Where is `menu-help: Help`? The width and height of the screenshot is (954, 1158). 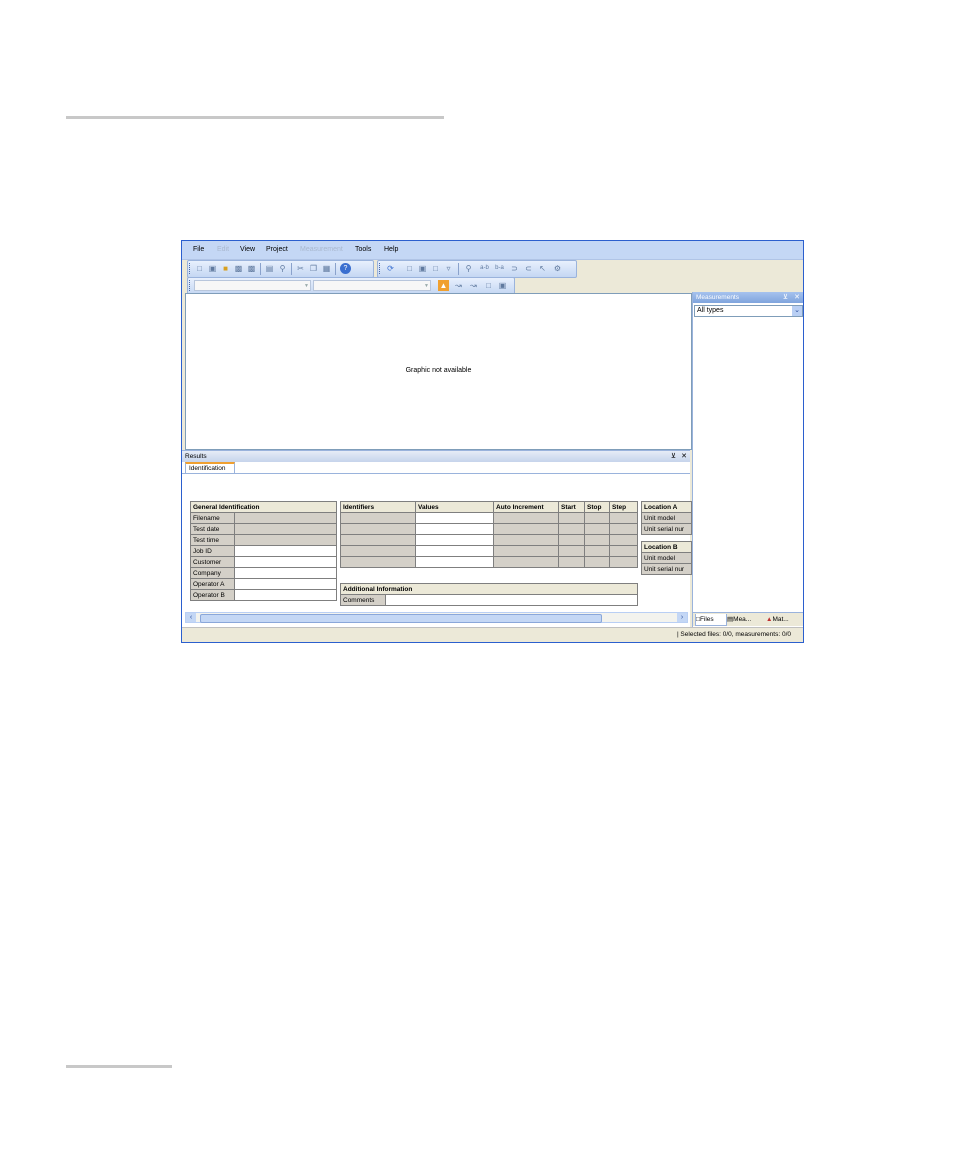 menu-help: Help is located at coordinates (391, 249).